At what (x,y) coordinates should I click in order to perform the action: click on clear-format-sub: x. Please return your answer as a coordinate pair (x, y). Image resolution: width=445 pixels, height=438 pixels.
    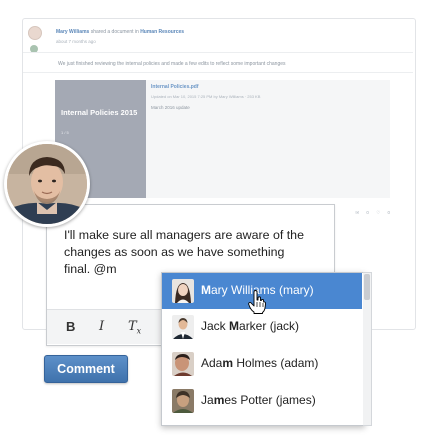
    Looking at the image, I should click on (139, 331).